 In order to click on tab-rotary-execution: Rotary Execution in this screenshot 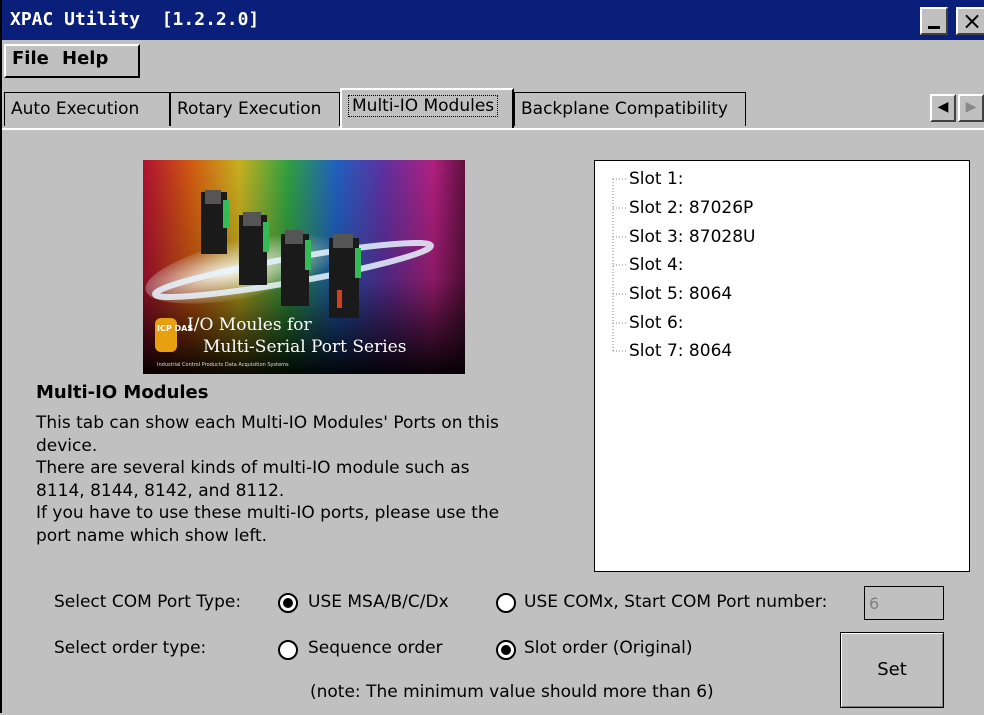, I will do `click(255, 109)`.